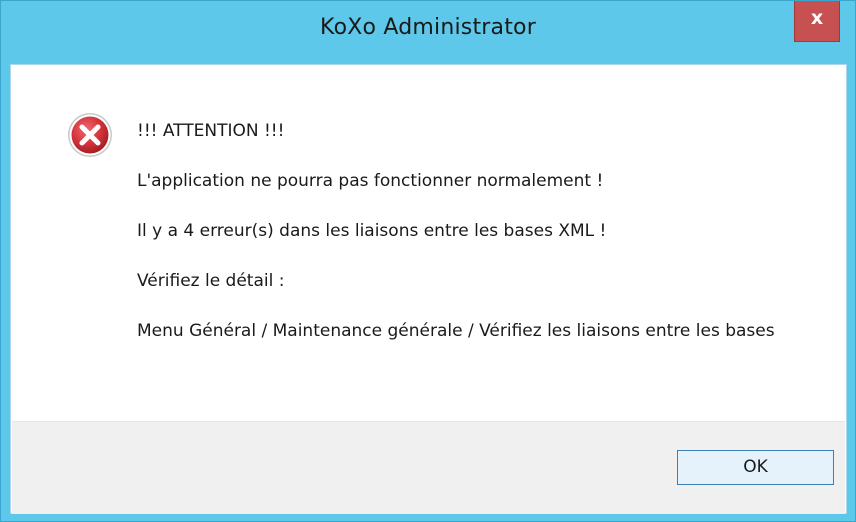 The image size is (856, 522). What do you see at coordinates (755, 467) in the screenshot?
I see `ok-button: OK` at bounding box center [755, 467].